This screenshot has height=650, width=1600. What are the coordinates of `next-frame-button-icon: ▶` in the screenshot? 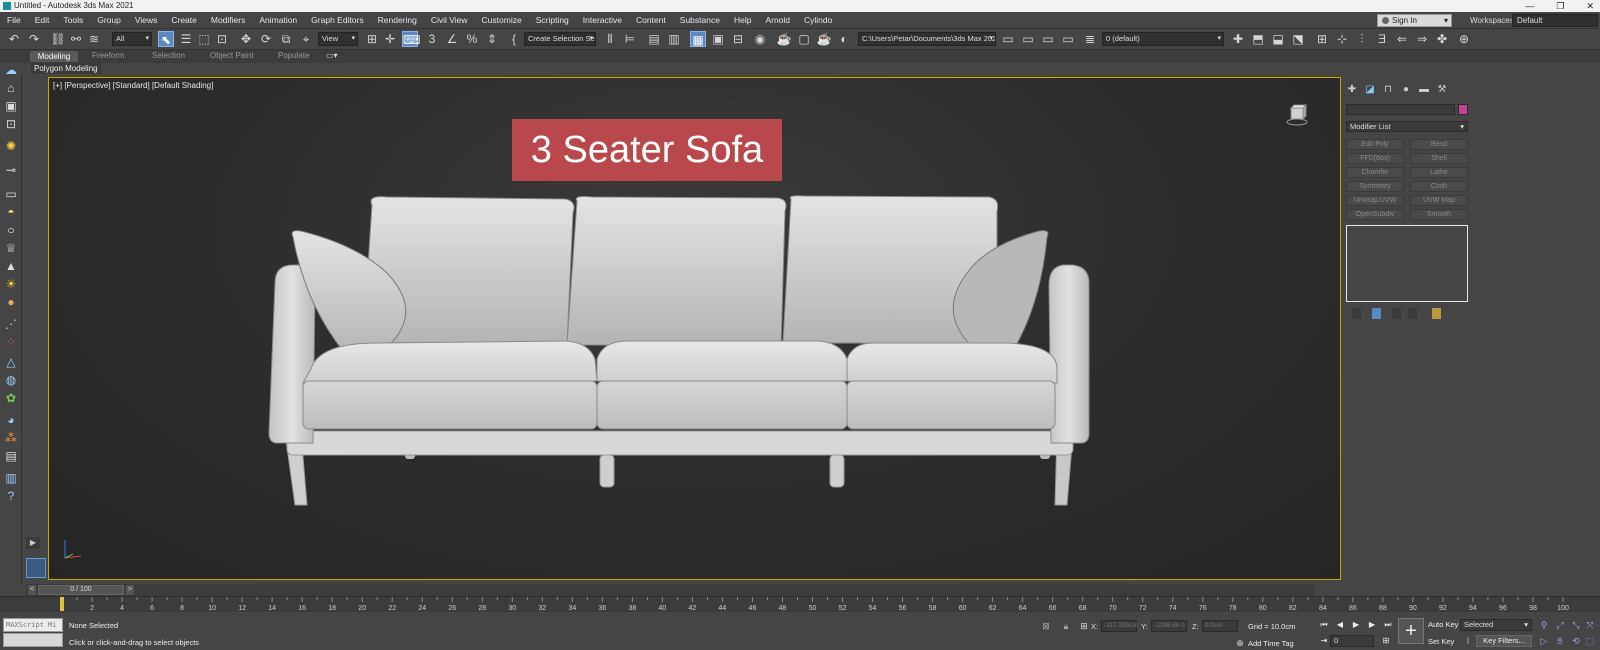 It's located at (1372, 625).